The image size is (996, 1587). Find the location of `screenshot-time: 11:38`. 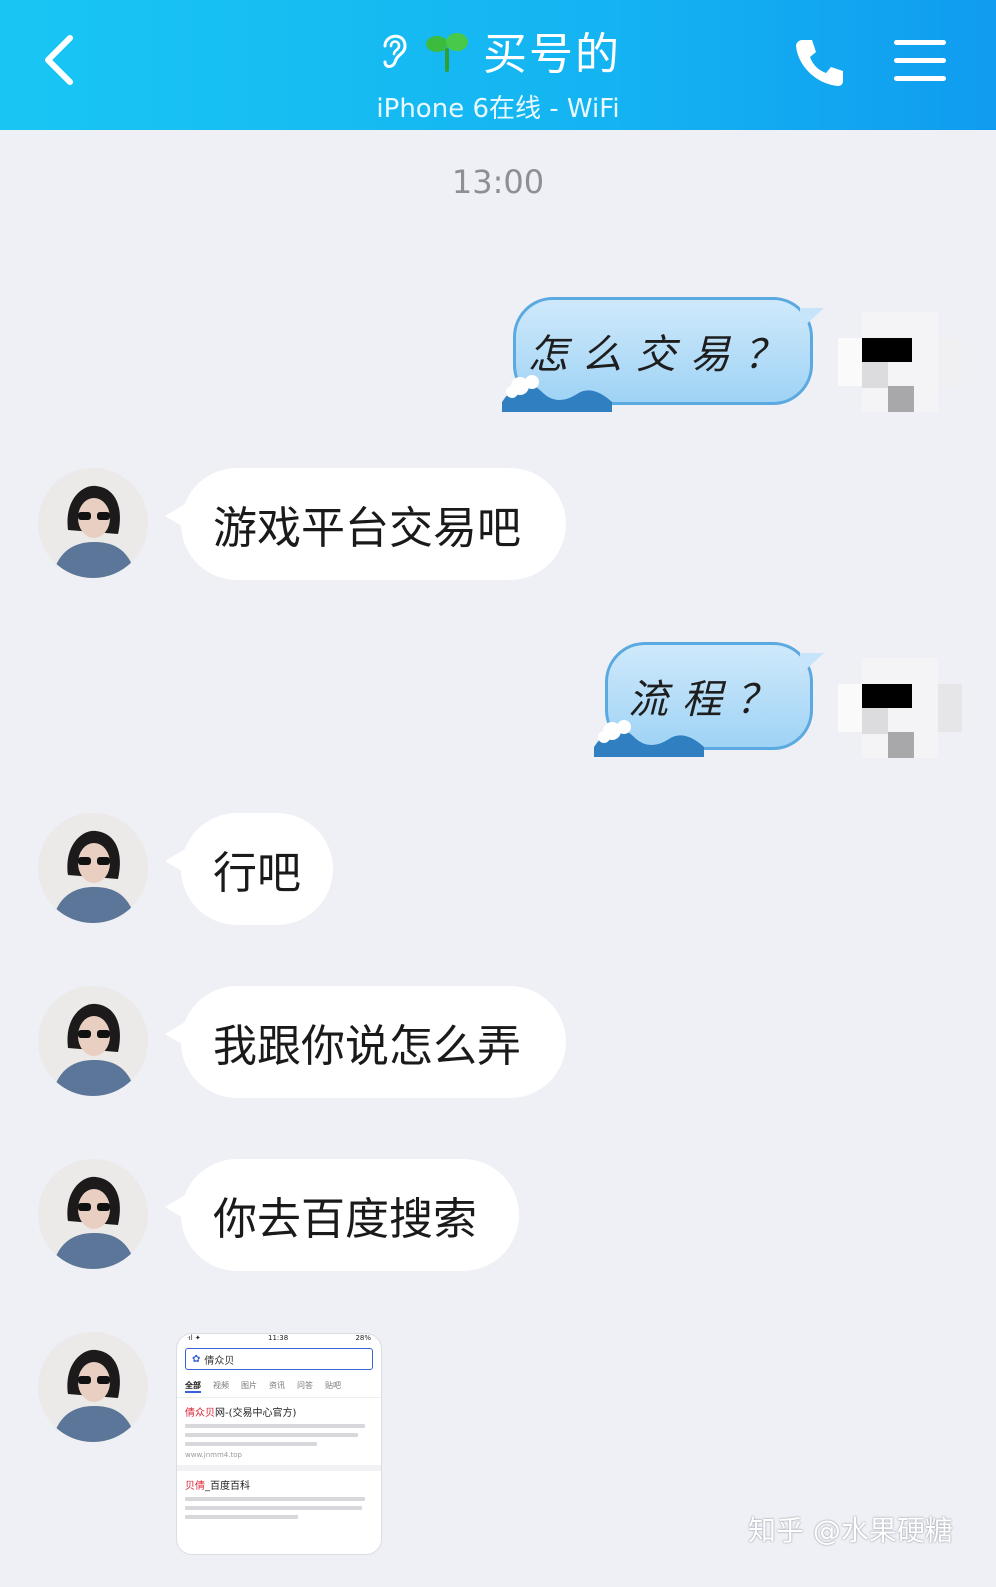

screenshot-time: 11:38 is located at coordinates (278, 1338).